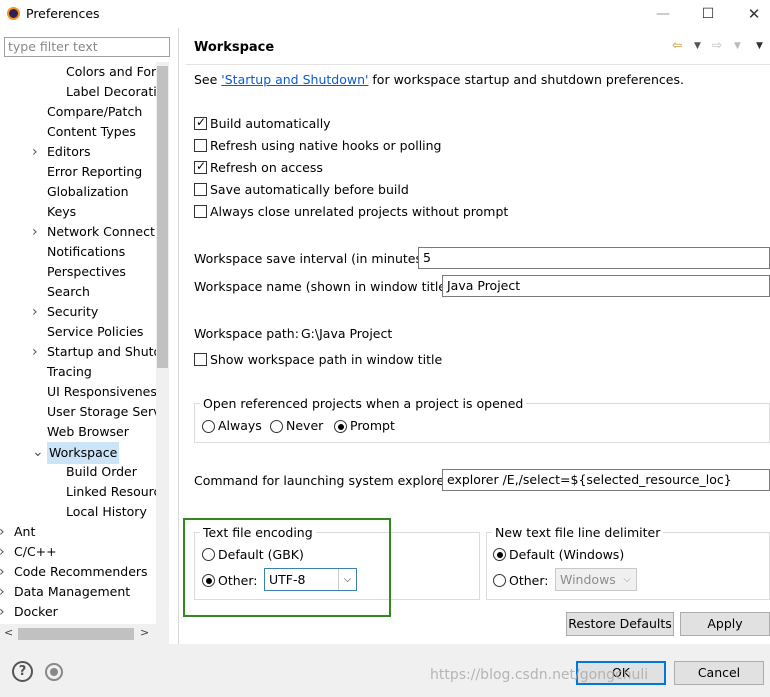  I want to click on prompt-radio, so click(340, 426).